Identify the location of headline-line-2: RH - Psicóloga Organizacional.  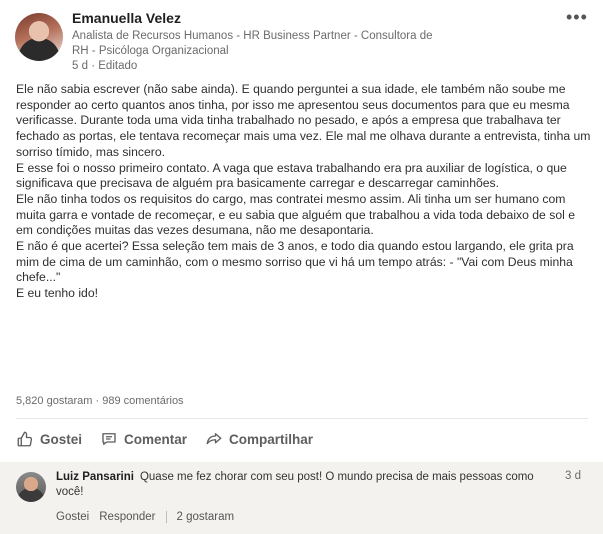
(150, 51).